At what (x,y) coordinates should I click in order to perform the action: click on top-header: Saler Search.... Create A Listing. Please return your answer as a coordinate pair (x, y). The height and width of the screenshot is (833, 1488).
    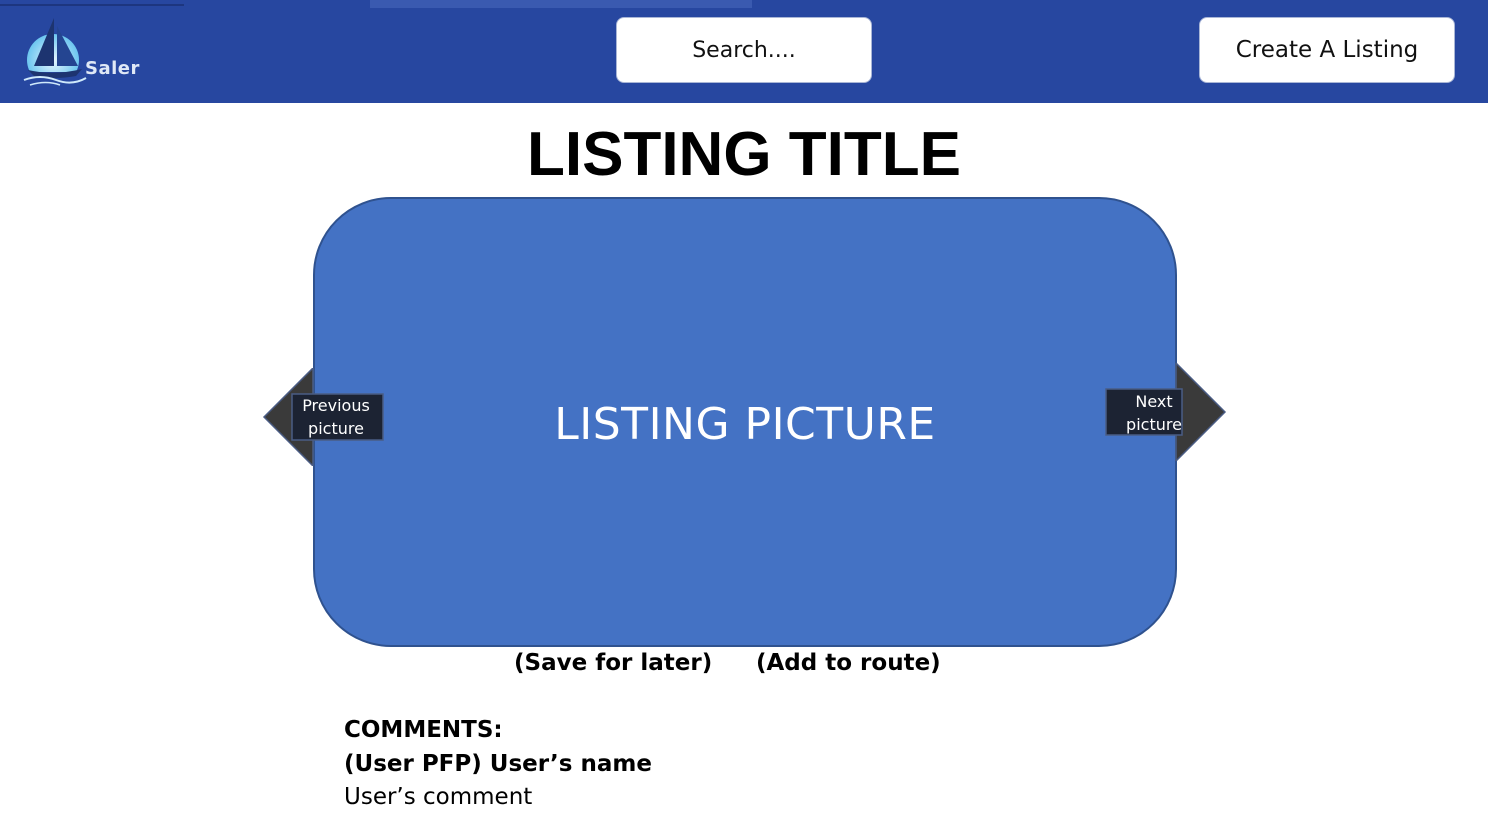
    Looking at the image, I should click on (744, 51).